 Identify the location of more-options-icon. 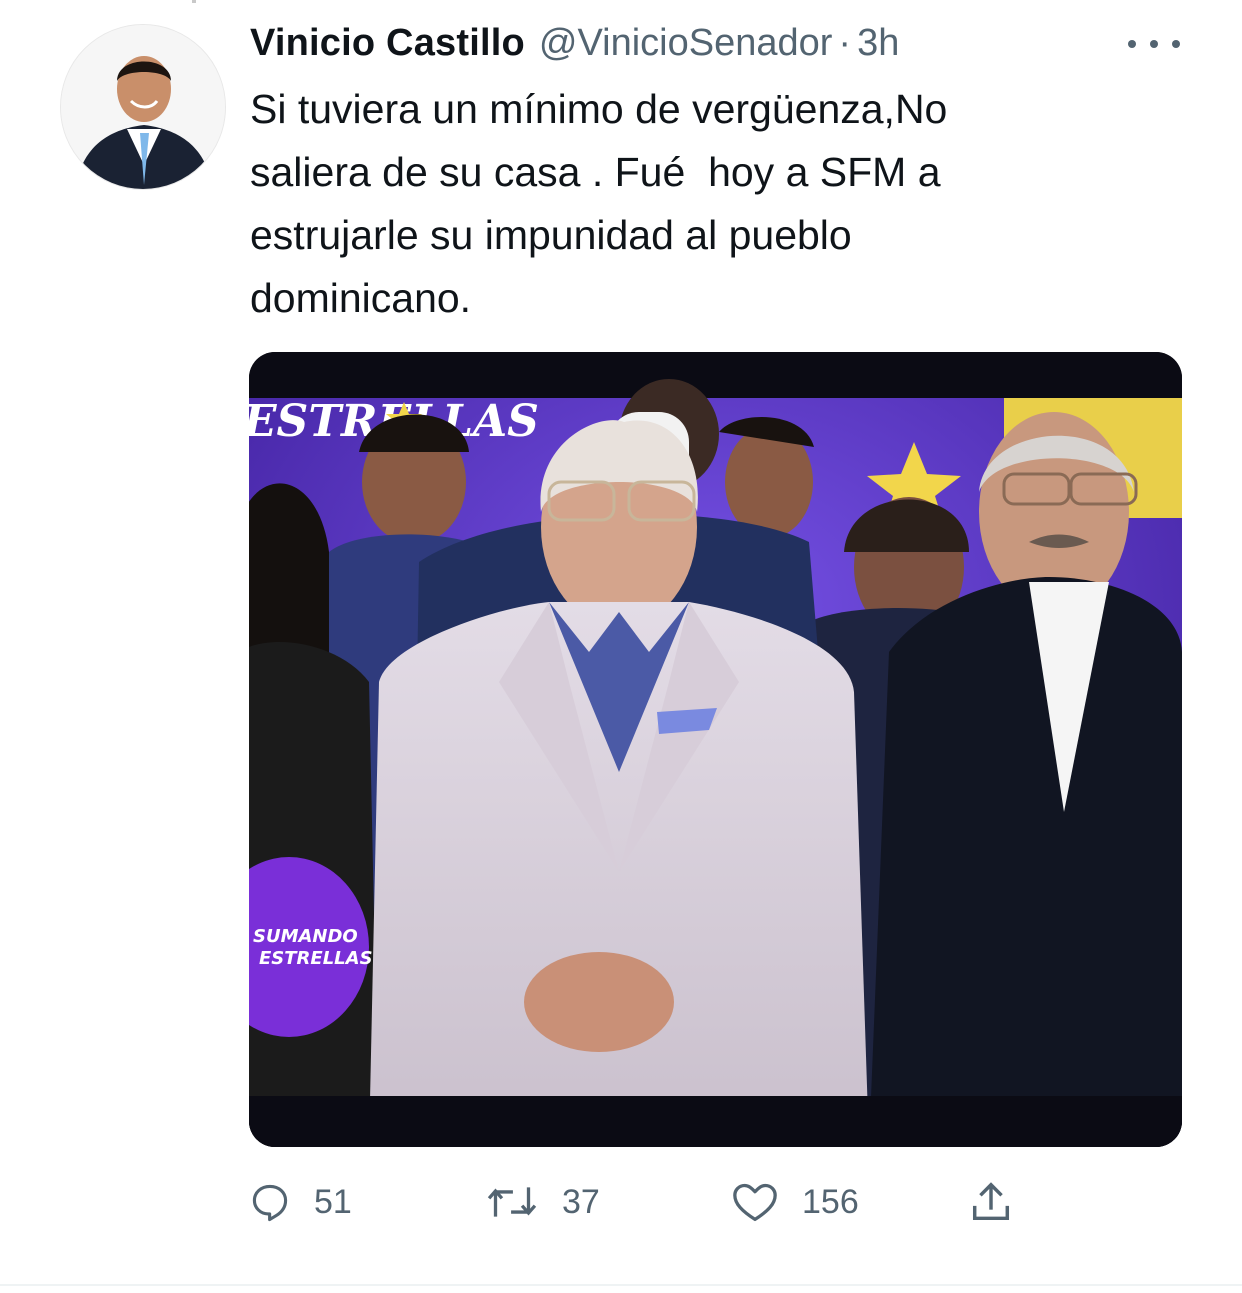
(1154, 44).